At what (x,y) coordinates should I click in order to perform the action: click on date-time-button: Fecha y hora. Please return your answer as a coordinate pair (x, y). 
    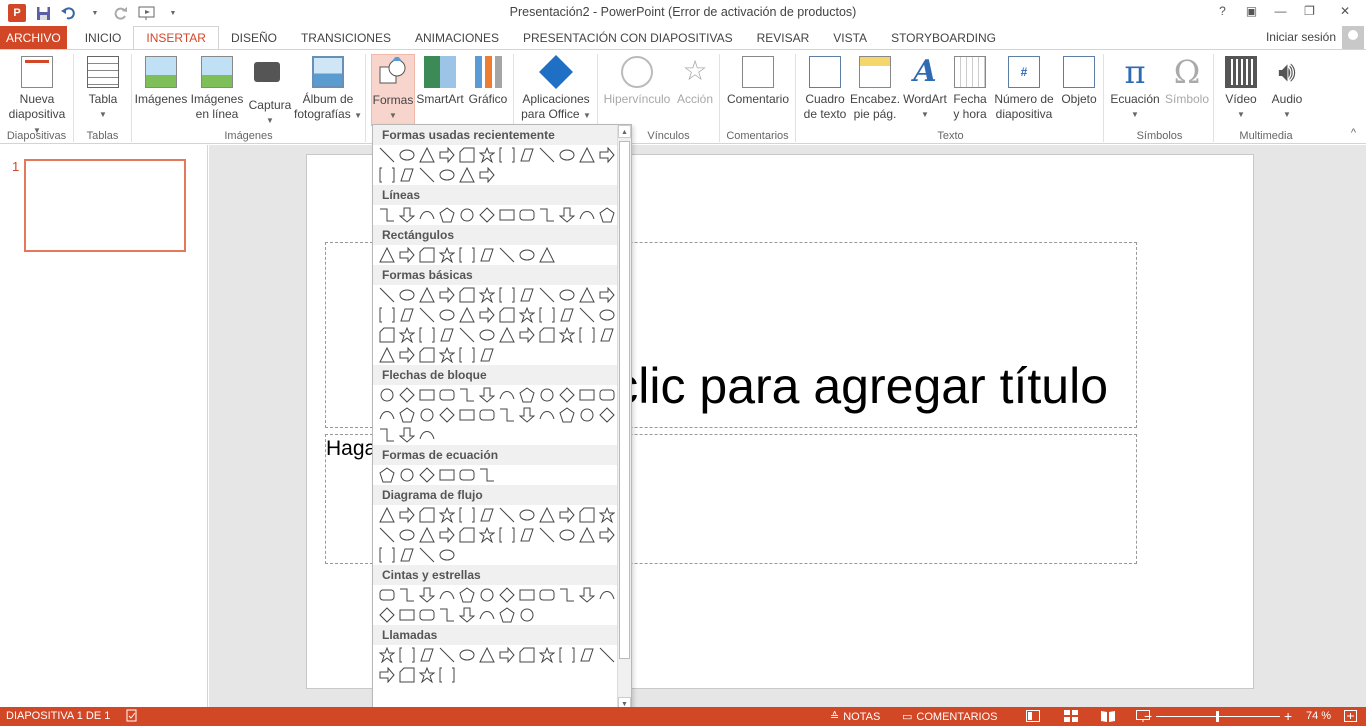
    Looking at the image, I should click on (970, 88).